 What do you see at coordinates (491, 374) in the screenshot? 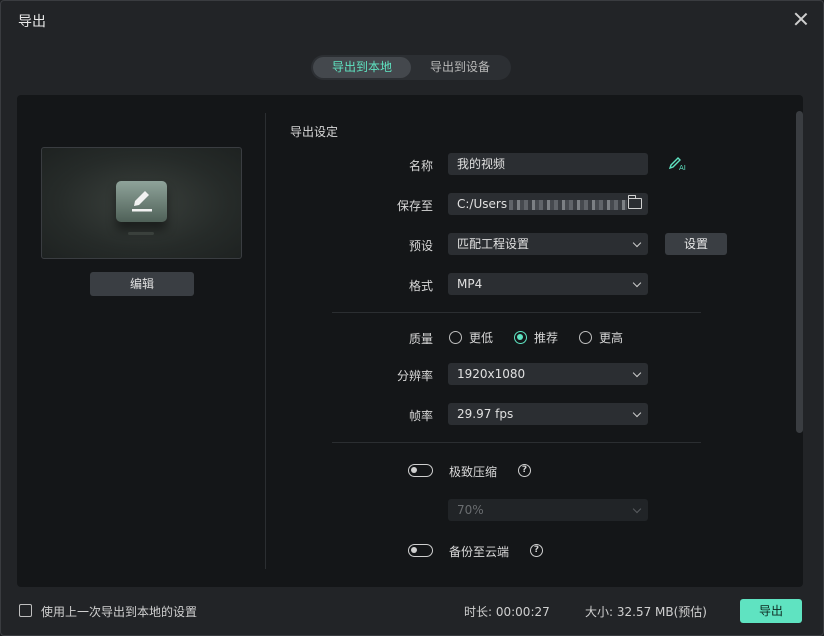
I see `resolution-value: 1920x1080` at bounding box center [491, 374].